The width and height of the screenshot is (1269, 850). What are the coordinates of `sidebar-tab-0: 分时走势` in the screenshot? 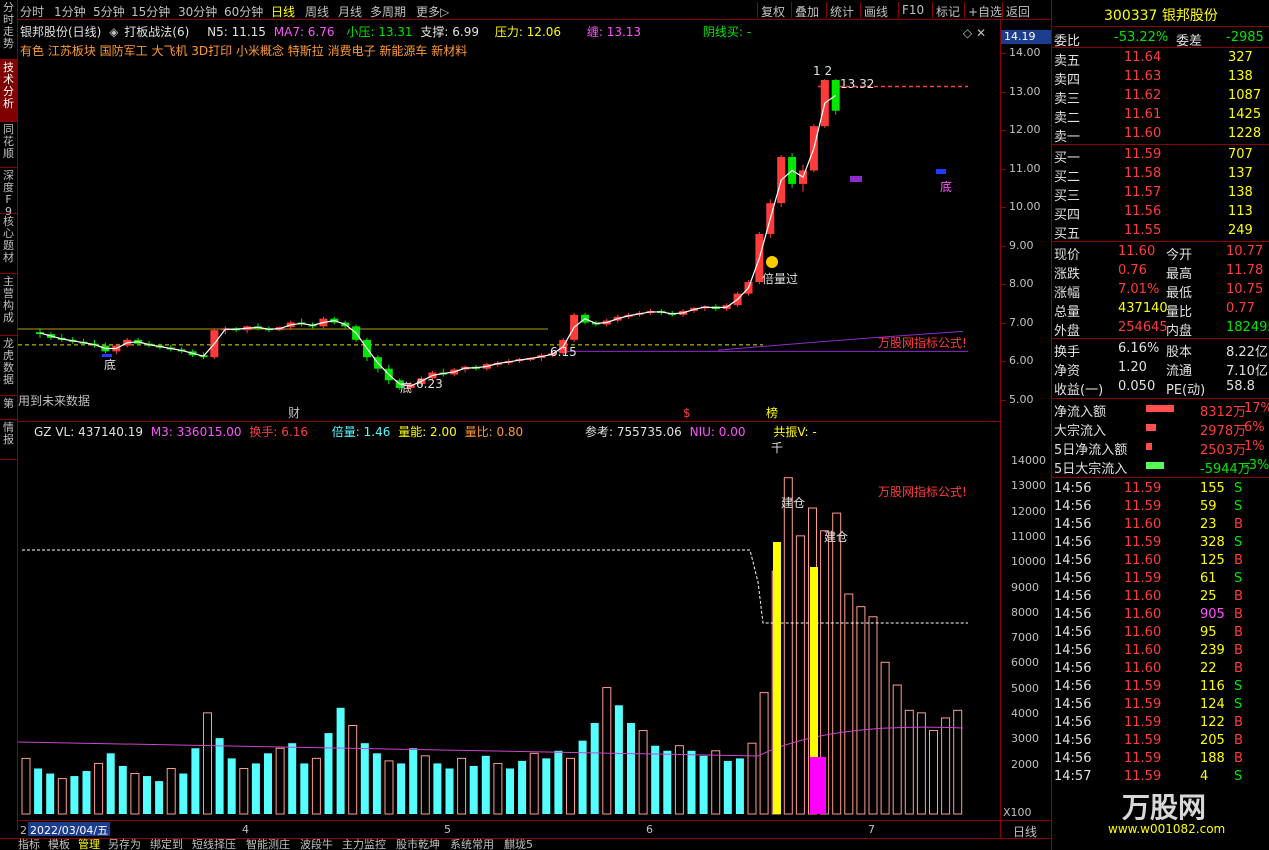 It's located at (8, 30).